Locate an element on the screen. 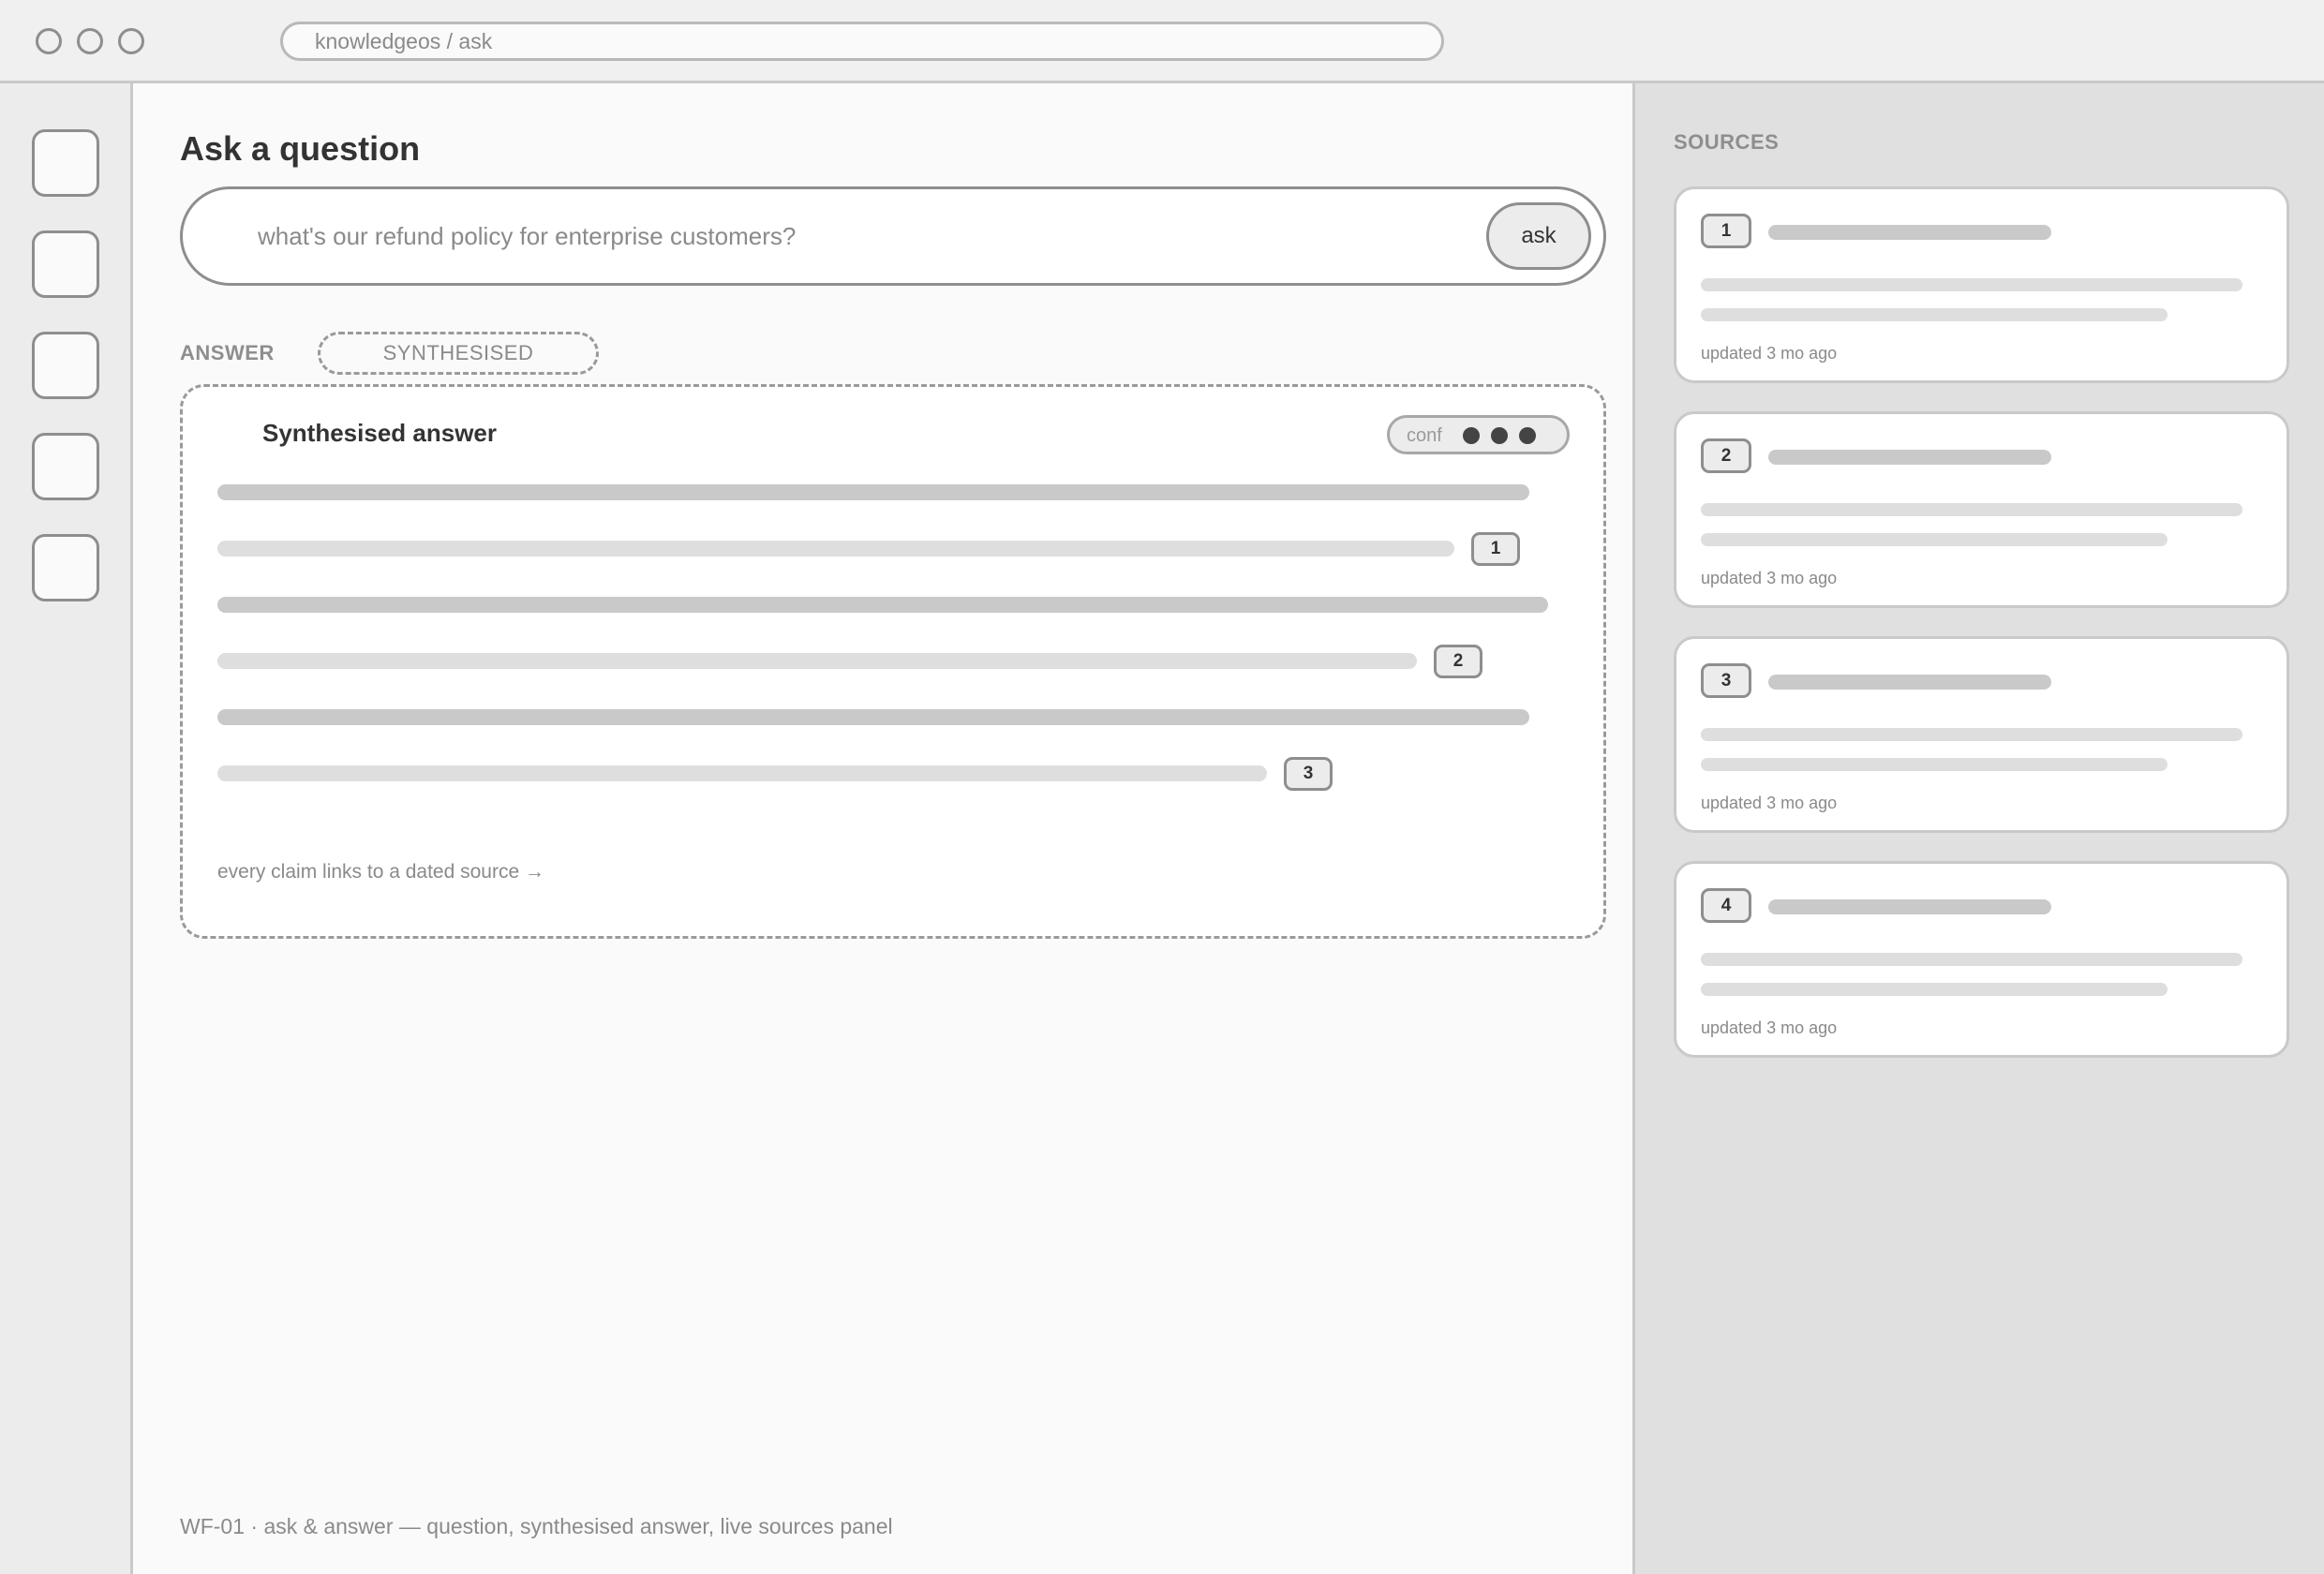  window-close-dot is located at coordinates (49, 41).